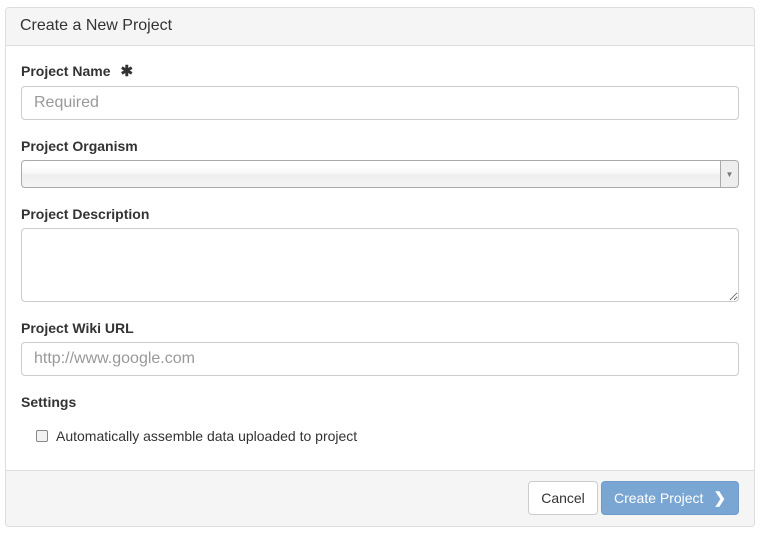 This screenshot has height=541, width=764. What do you see at coordinates (380, 359) in the screenshot?
I see `project-wiki-url-input` at bounding box center [380, 359].